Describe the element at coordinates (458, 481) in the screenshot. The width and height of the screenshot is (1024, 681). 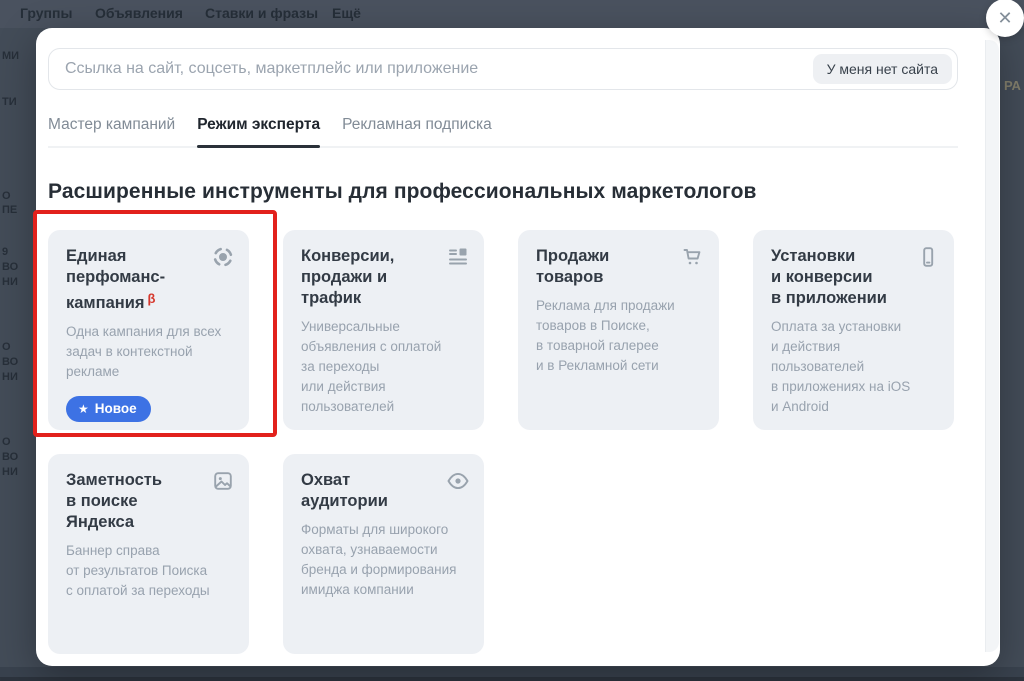
I see `eye-icon` at that location.